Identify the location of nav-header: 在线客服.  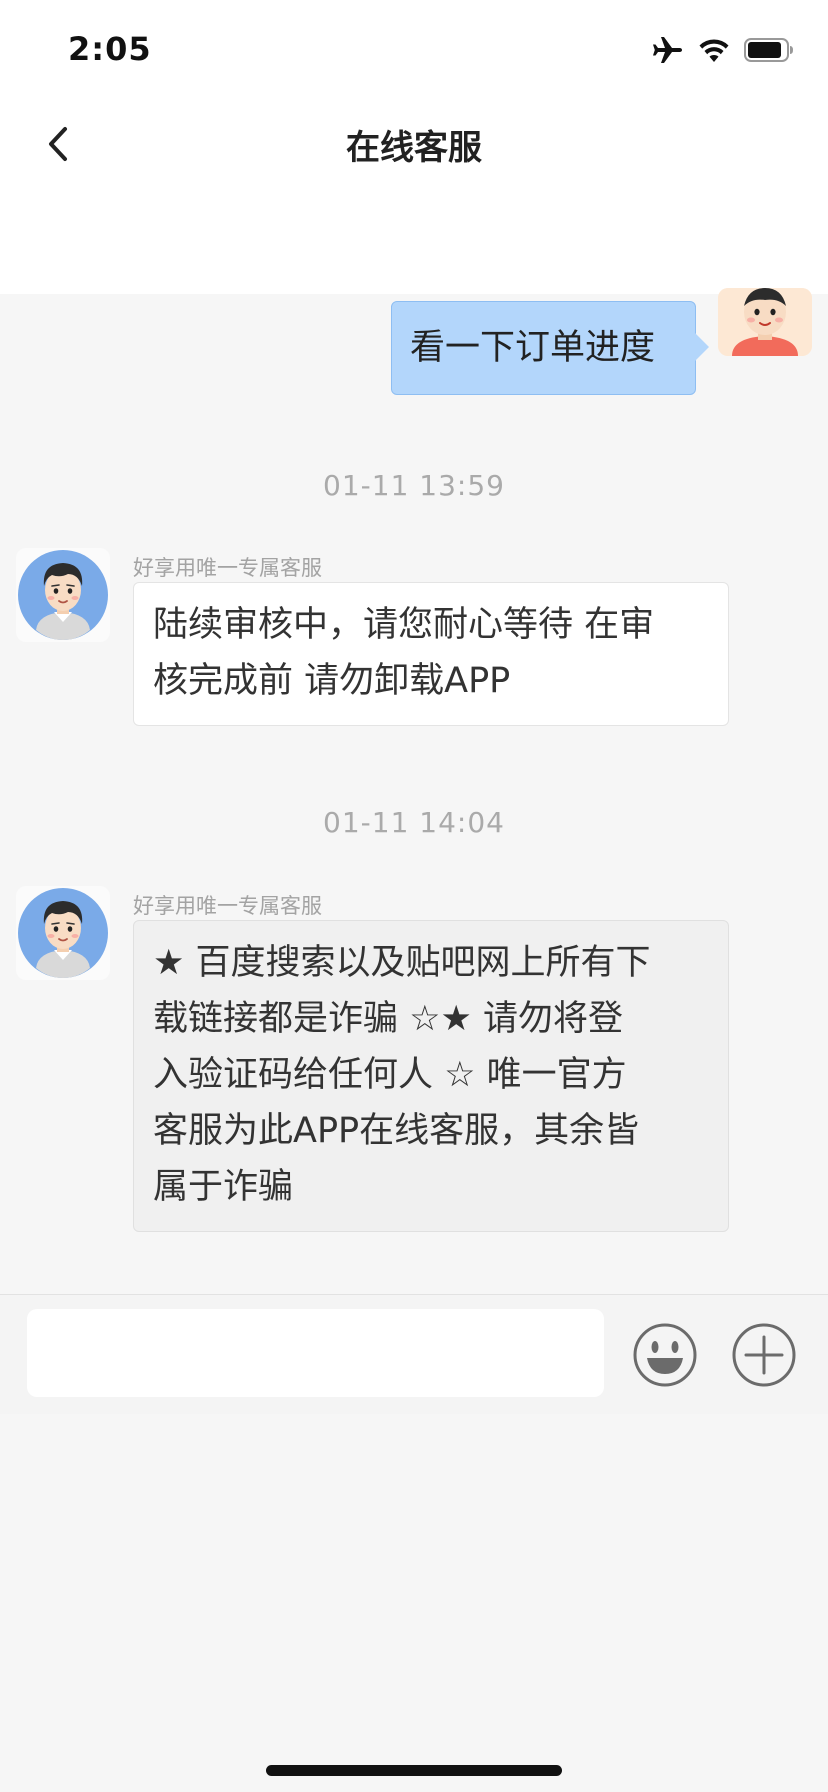
(414, 197).